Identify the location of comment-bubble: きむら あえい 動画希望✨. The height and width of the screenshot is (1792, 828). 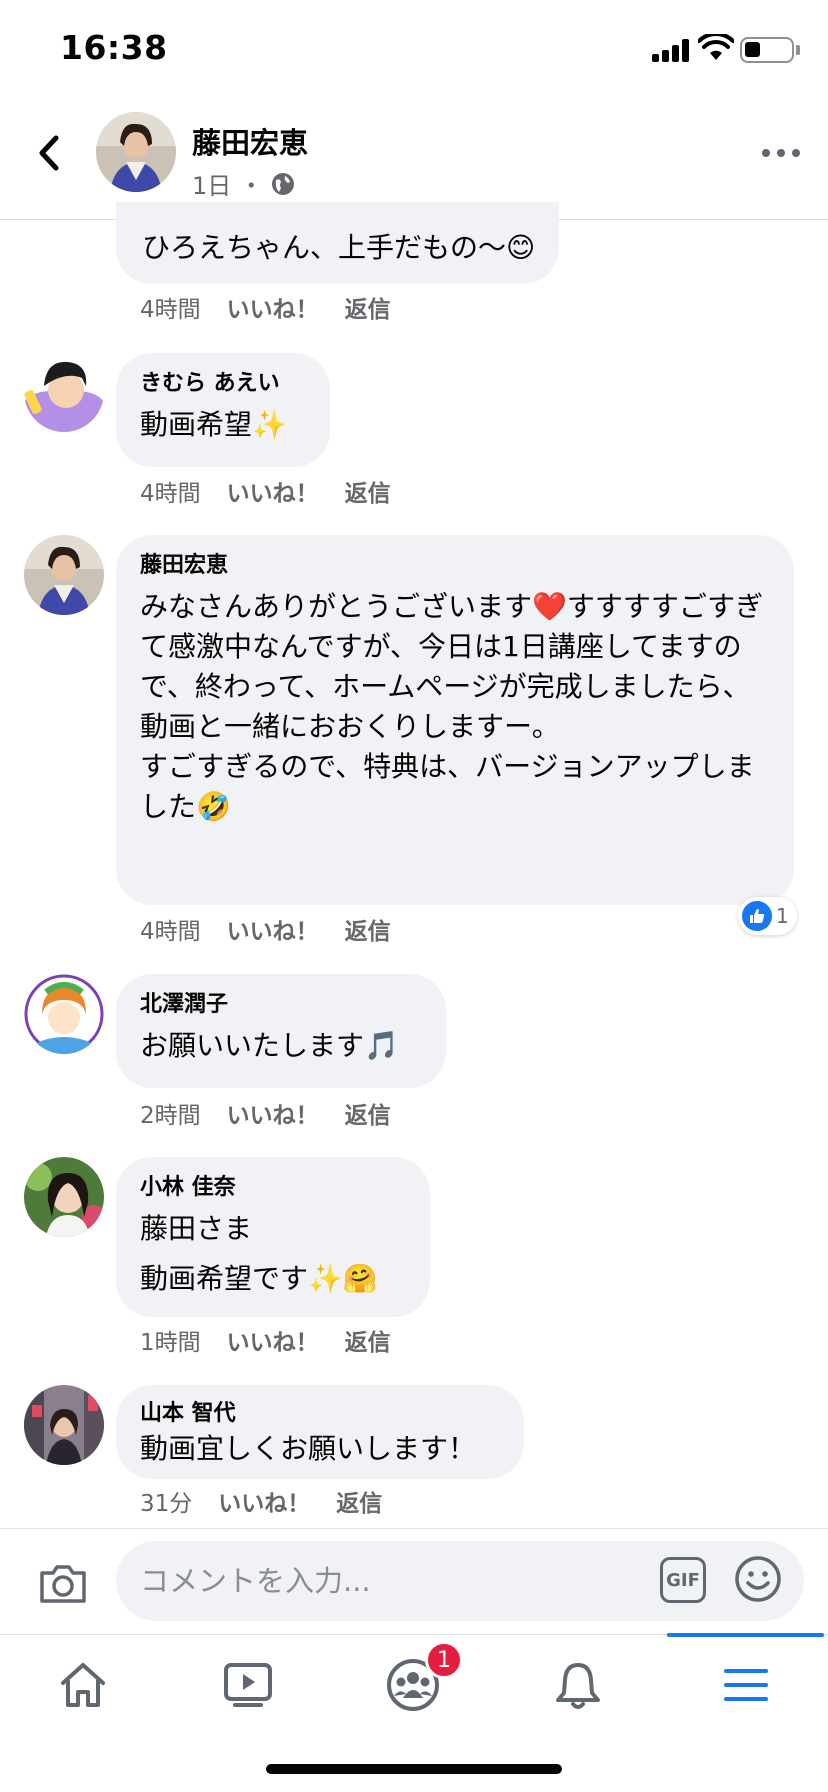
(223, 410).